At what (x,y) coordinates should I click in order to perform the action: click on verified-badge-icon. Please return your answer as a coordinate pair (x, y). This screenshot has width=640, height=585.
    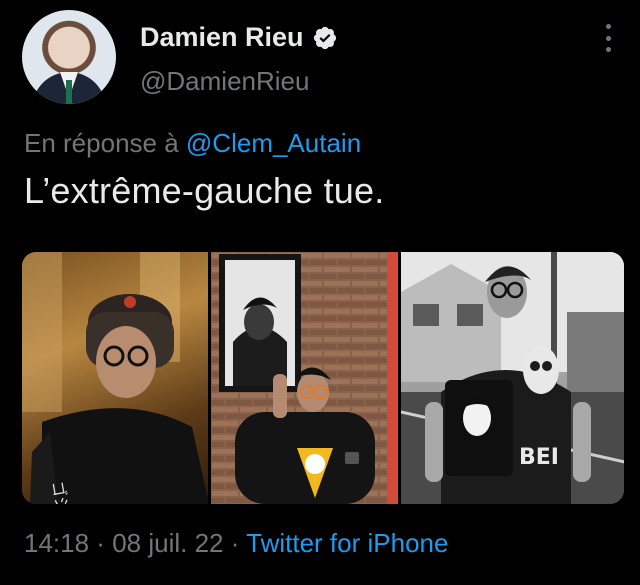
    Looking at the image, I should click on (324, 37).